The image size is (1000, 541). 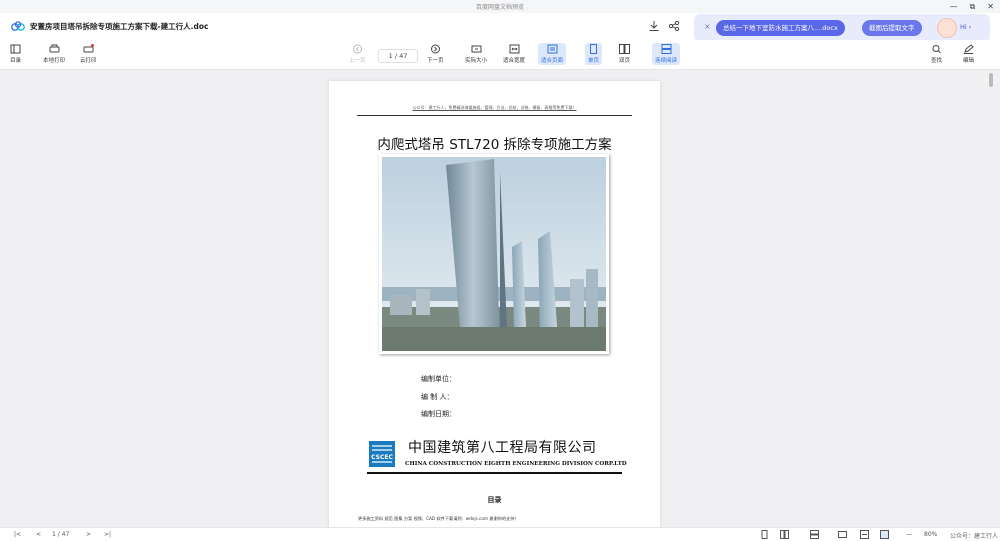 I want to click on double-view-icon, so click(x=784, y=534).